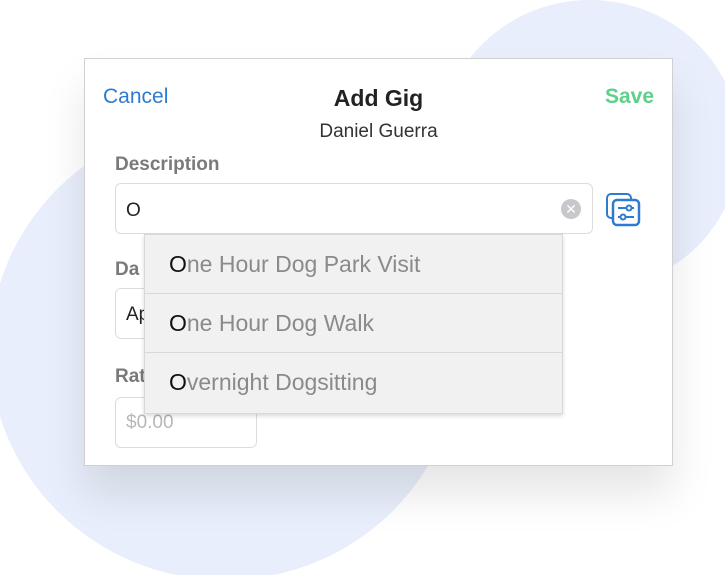  What do you see at coordinates (150, 422) in the screenshot?
I see `rate-placeholder: $0.00` at bounding box center [150, 422].